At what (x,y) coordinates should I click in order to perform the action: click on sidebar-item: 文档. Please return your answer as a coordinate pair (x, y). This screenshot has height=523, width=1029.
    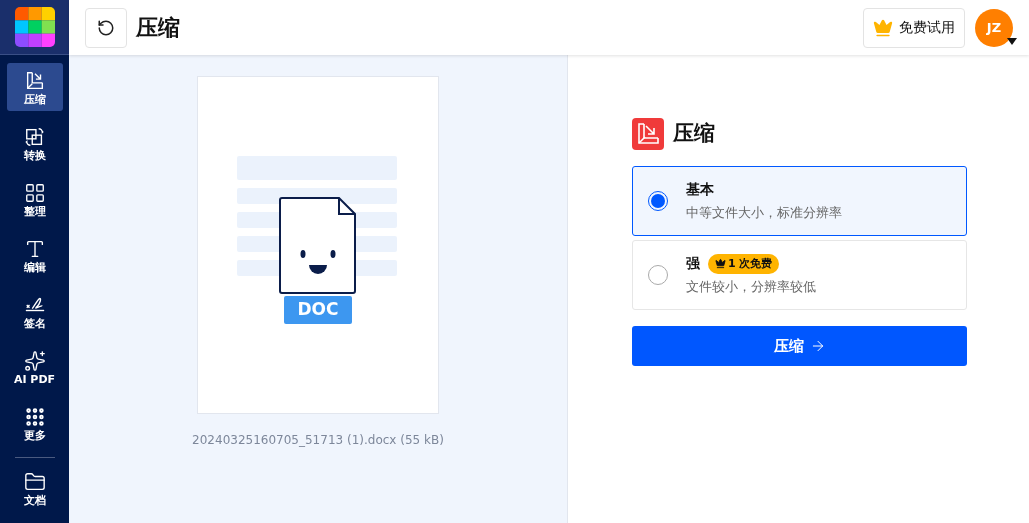
    Looking at the image, I should click on (34, 488).